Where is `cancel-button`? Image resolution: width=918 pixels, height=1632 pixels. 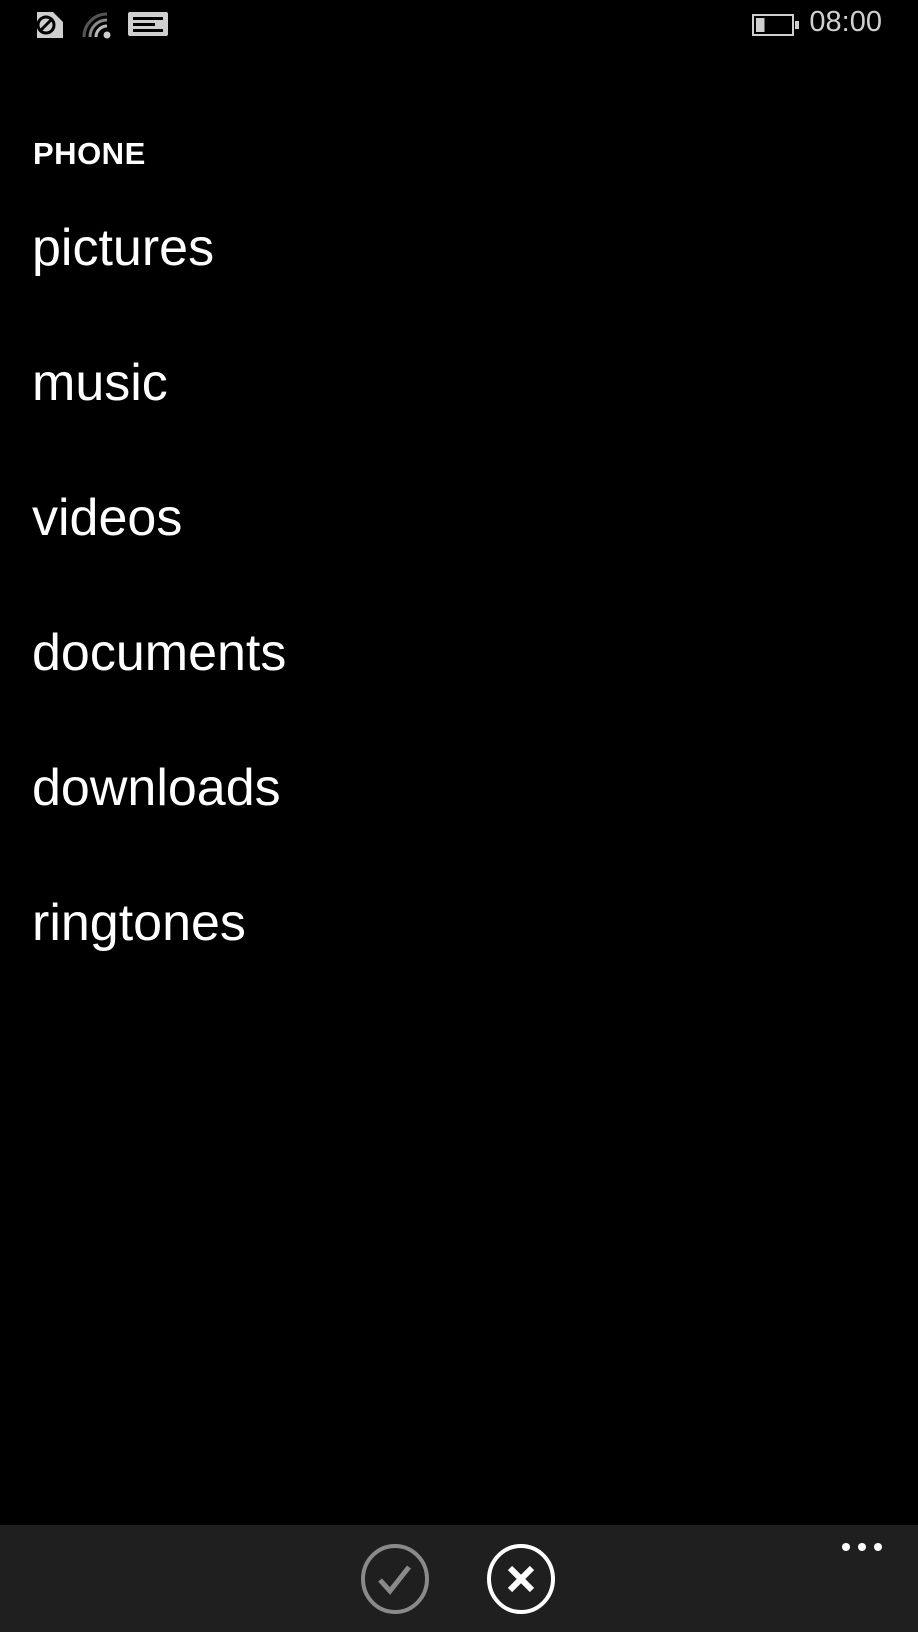
cancel-button is located at coordinates (521, 1579).